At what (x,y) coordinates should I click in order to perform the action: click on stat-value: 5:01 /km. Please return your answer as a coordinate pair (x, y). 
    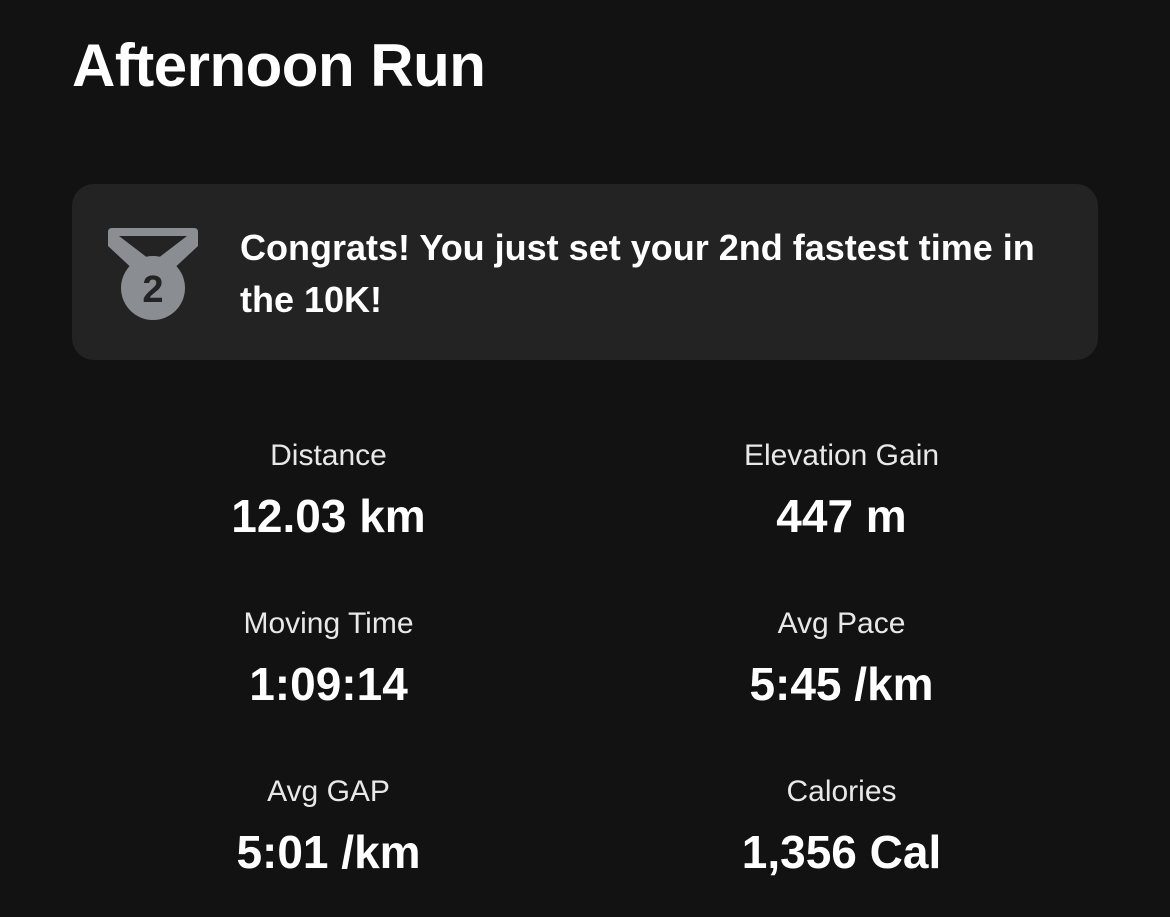
    Looking at the image, I should click on (328, 852).